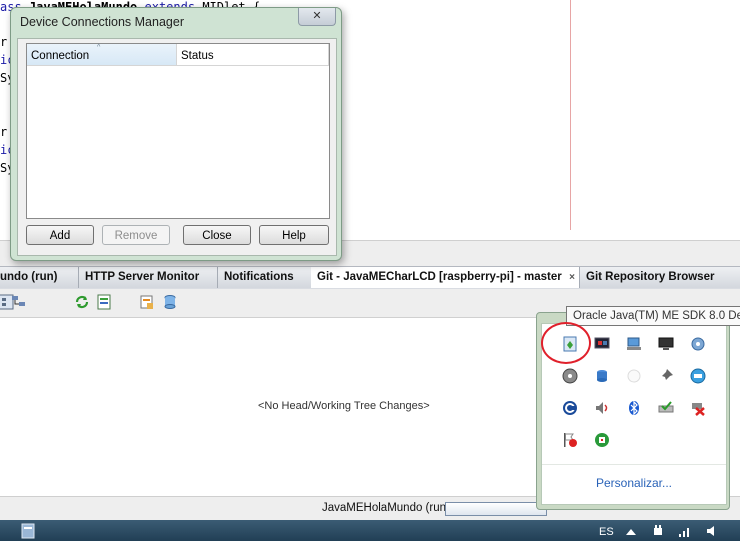 This screenshot has height=541, width=740. Describe the element at coordinates (602, 408) in the screenshot. I see `speaker-icon` at that location.